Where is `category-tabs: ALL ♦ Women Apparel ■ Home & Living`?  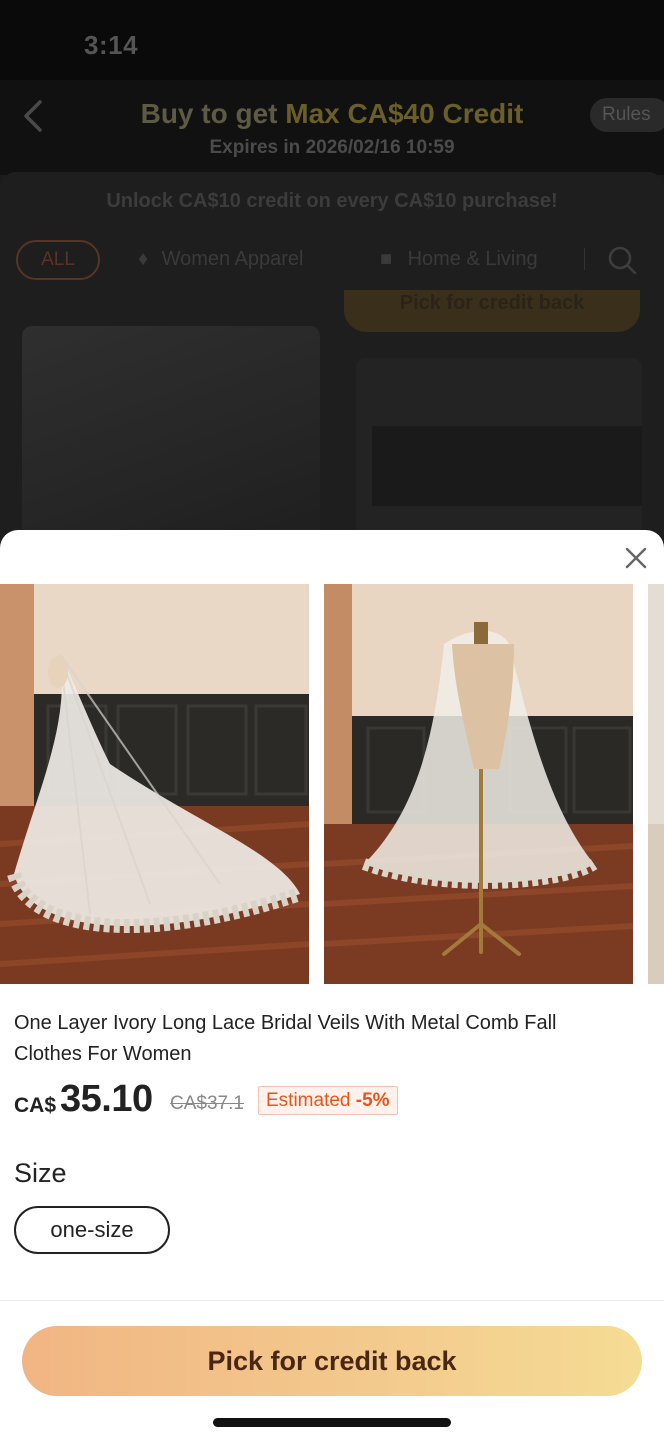 category-tabs: ALL ♦ Women Apparel ■ Home & Living is located at coordinates (332, 262).